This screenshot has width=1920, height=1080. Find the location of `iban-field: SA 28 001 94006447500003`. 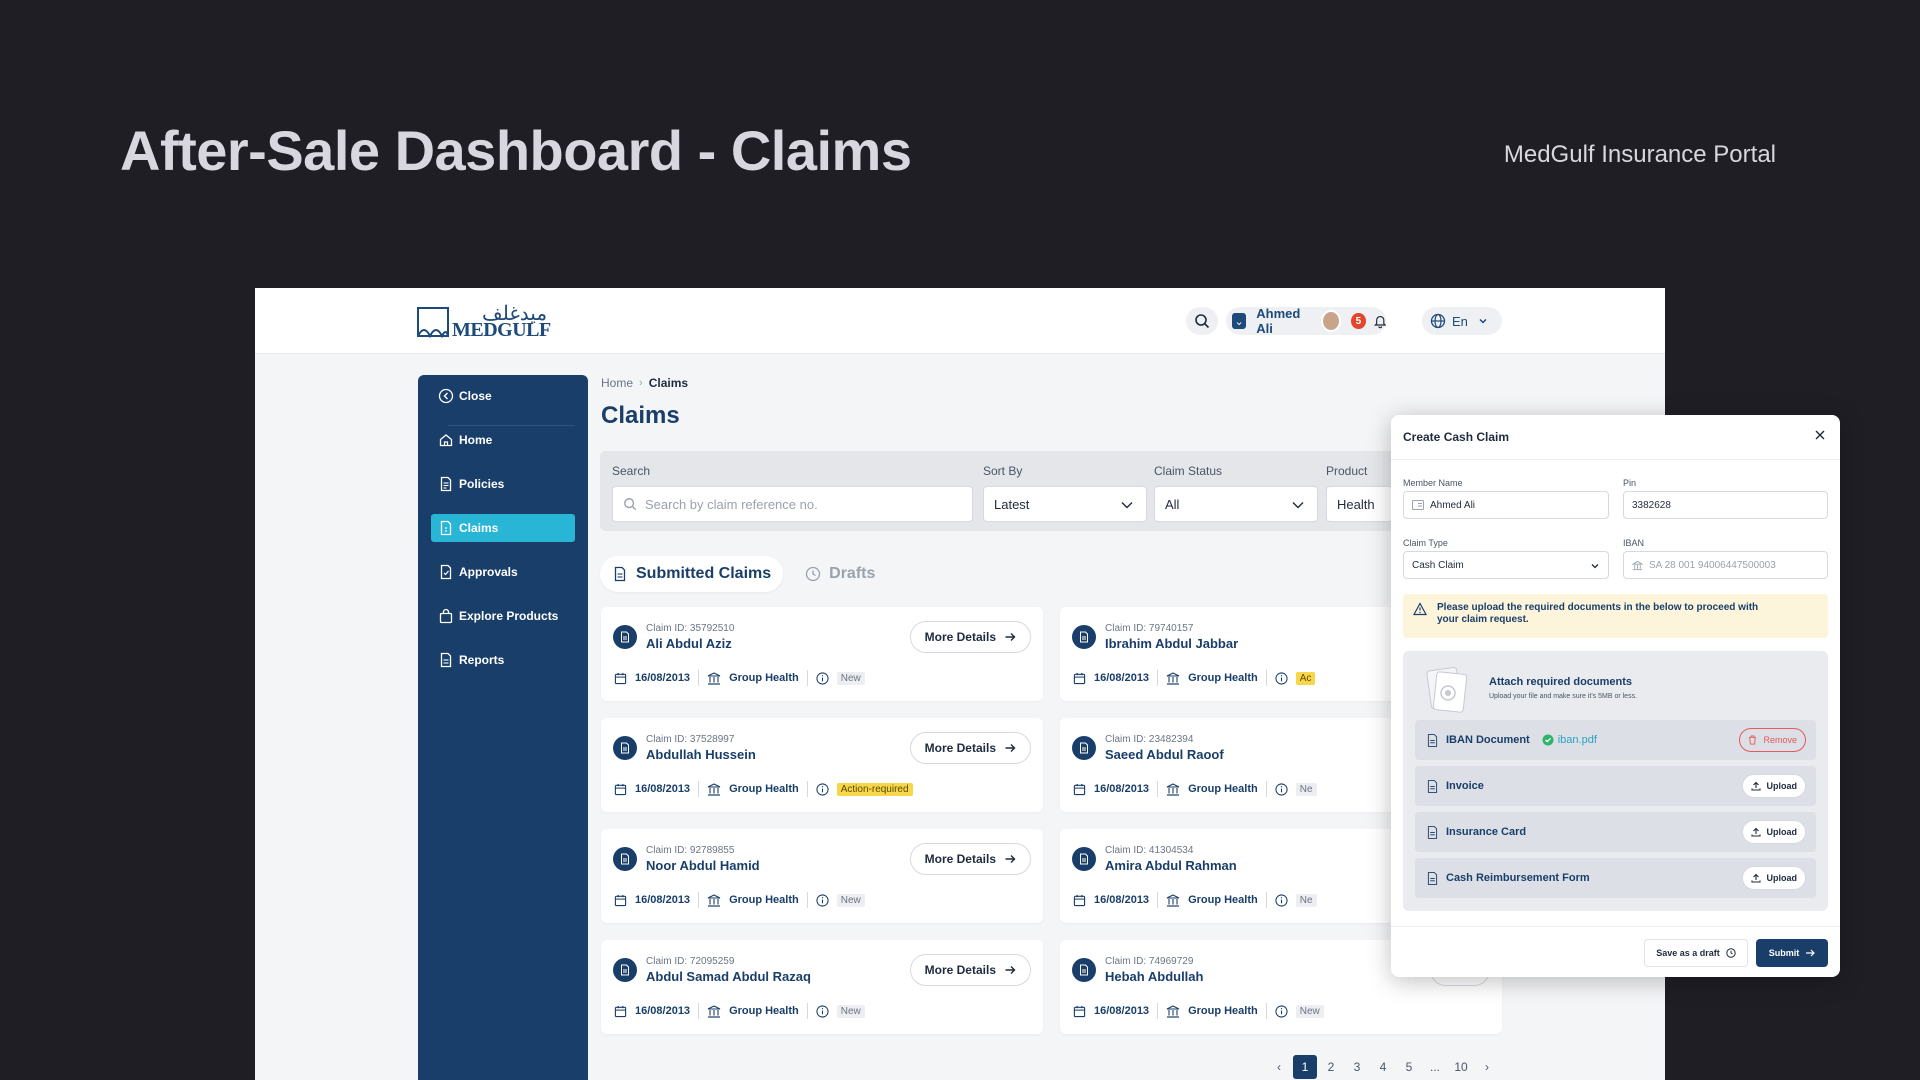

iban-field: SA 28 001 94006447500003 is located at coordinates (1725, 565).